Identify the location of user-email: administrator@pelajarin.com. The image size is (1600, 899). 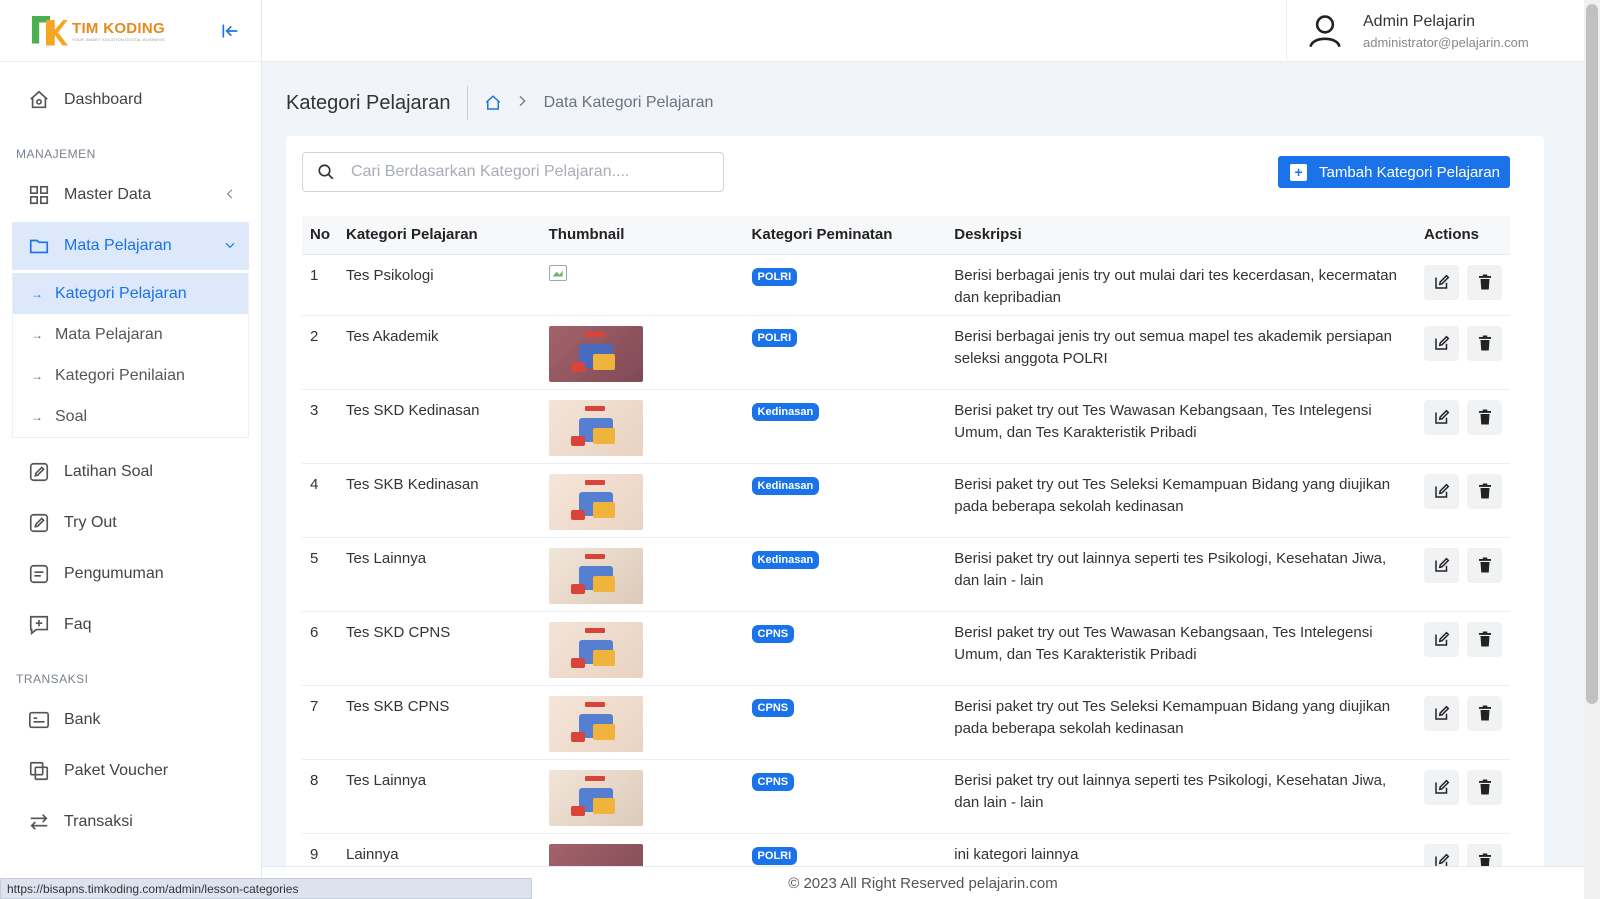
(1446, 42).